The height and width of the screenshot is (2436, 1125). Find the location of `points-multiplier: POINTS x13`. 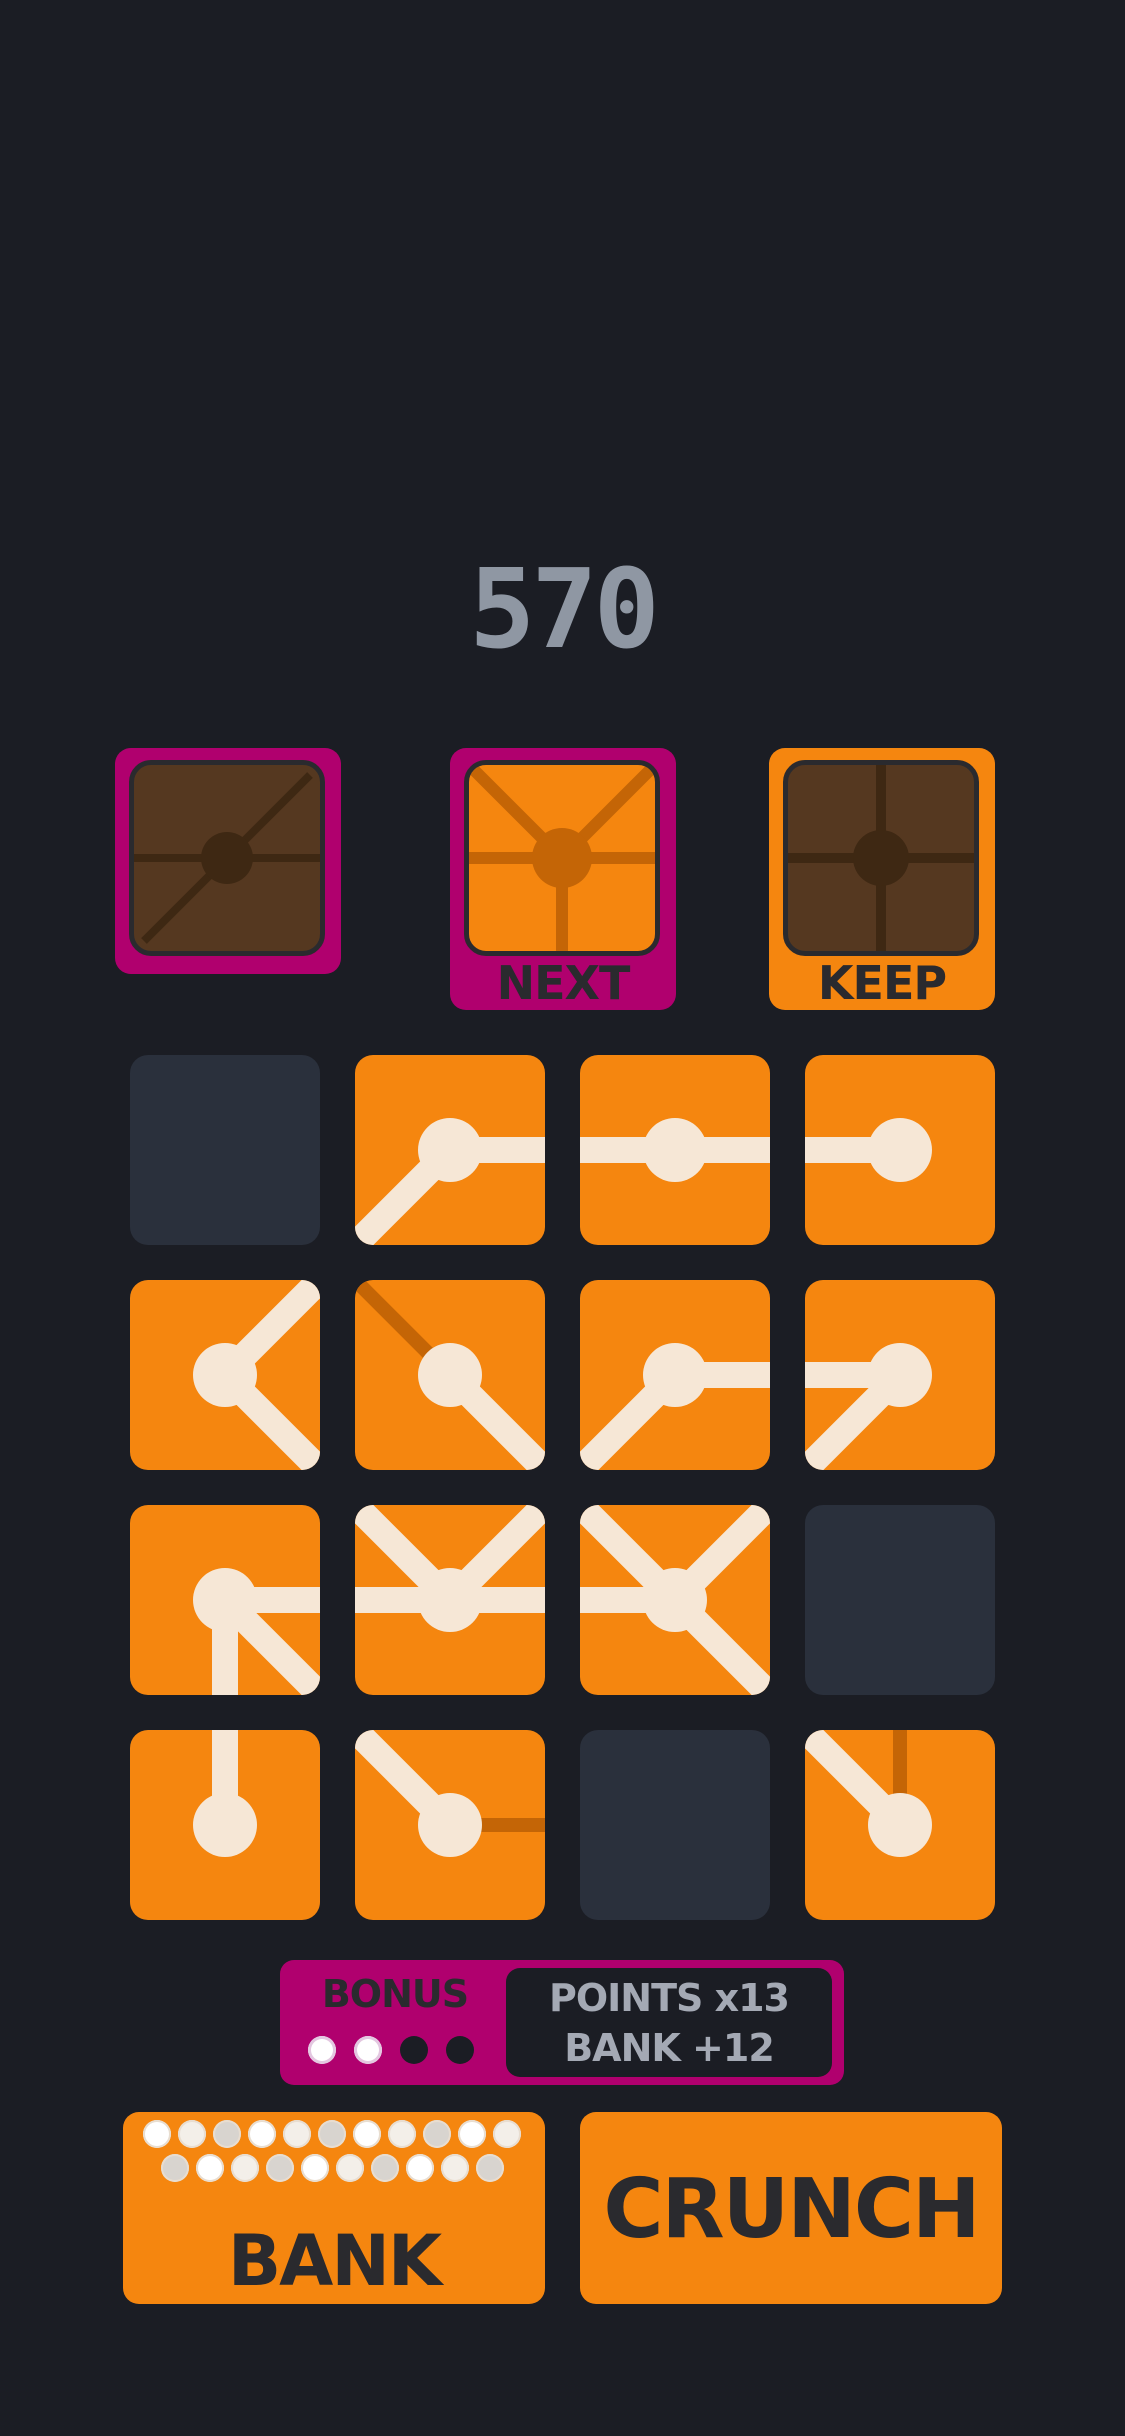

points-multiplier: POINTS x13 is located at coordinates (669, 1998).